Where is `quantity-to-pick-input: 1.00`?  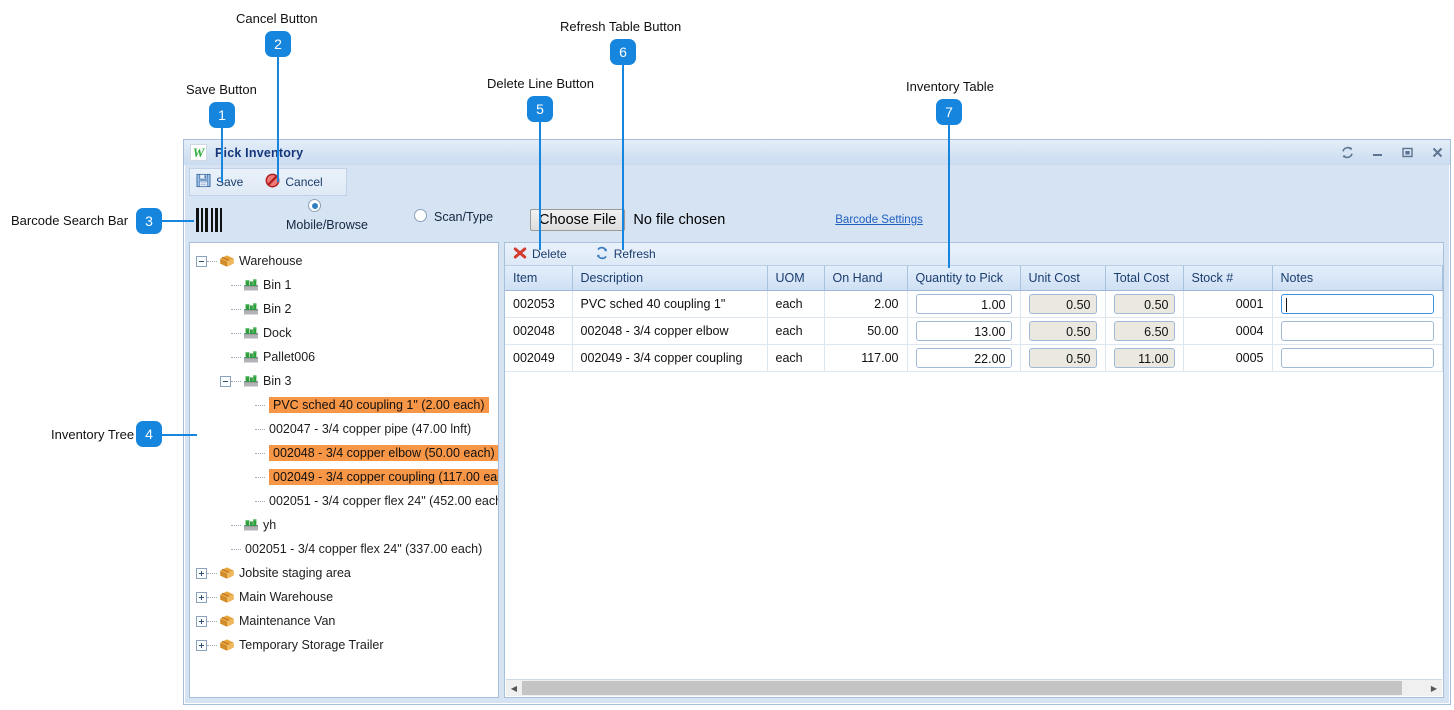
quantity-to-pick-input: 1.00 is located at coordinates (963, 304).